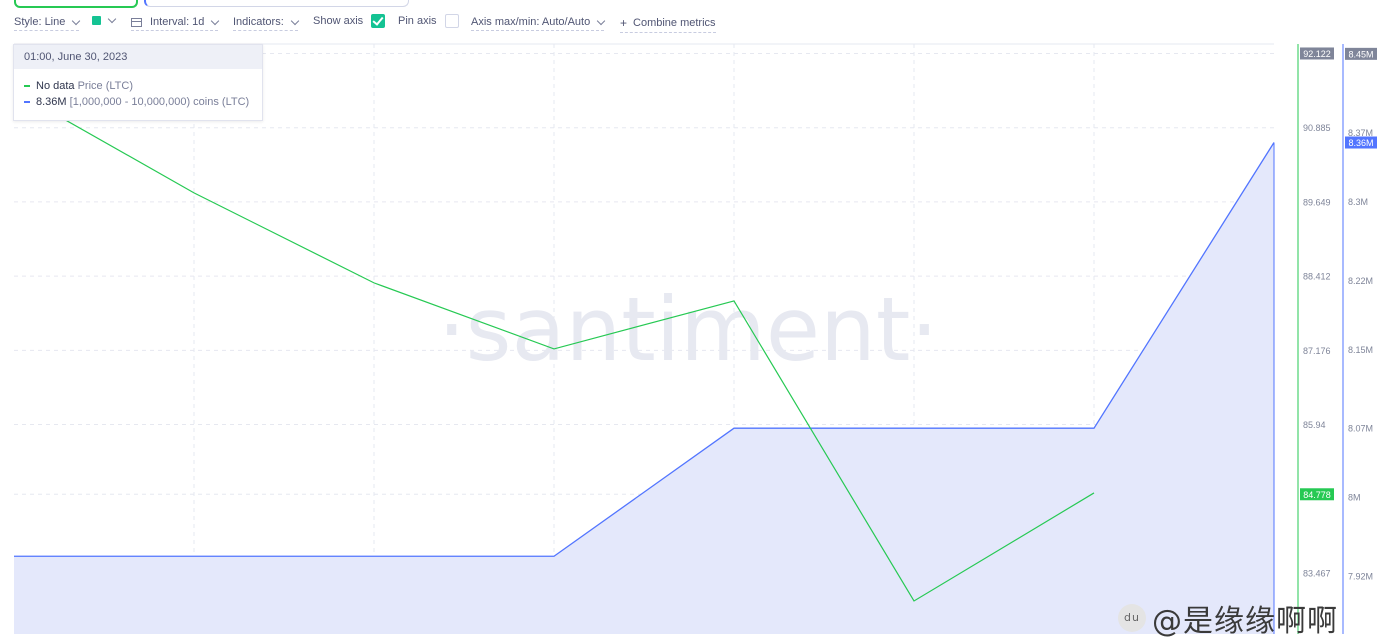 The image size is (1400, 640). I want to click on axis-tick-label: 7.92M, so click(1360, 576).